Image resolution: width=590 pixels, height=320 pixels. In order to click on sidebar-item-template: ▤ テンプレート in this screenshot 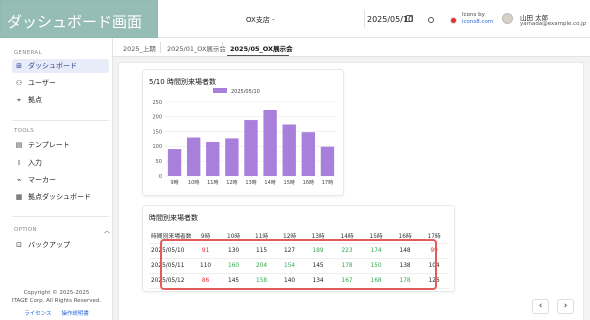, I will do `click(60, 145)`.